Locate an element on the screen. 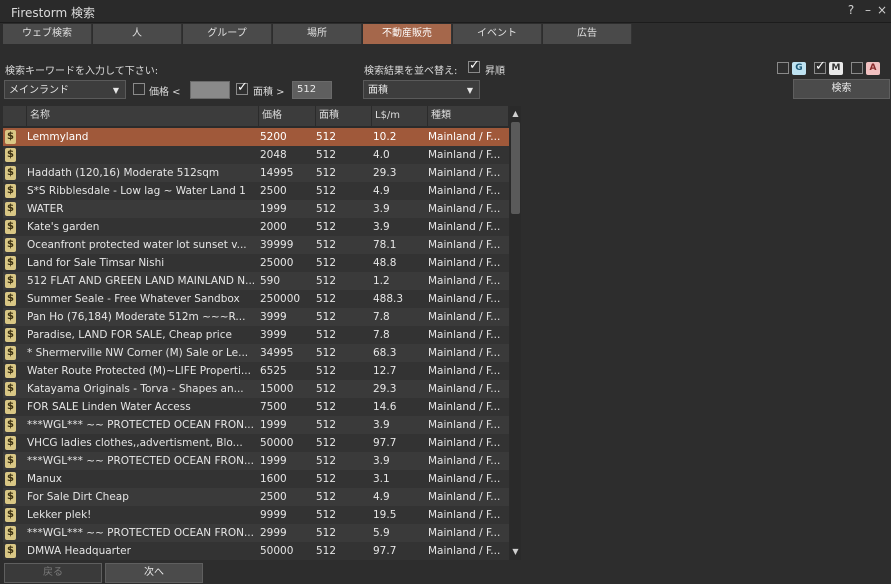  price-label: 価格 < is located at coordinates (165, 92).